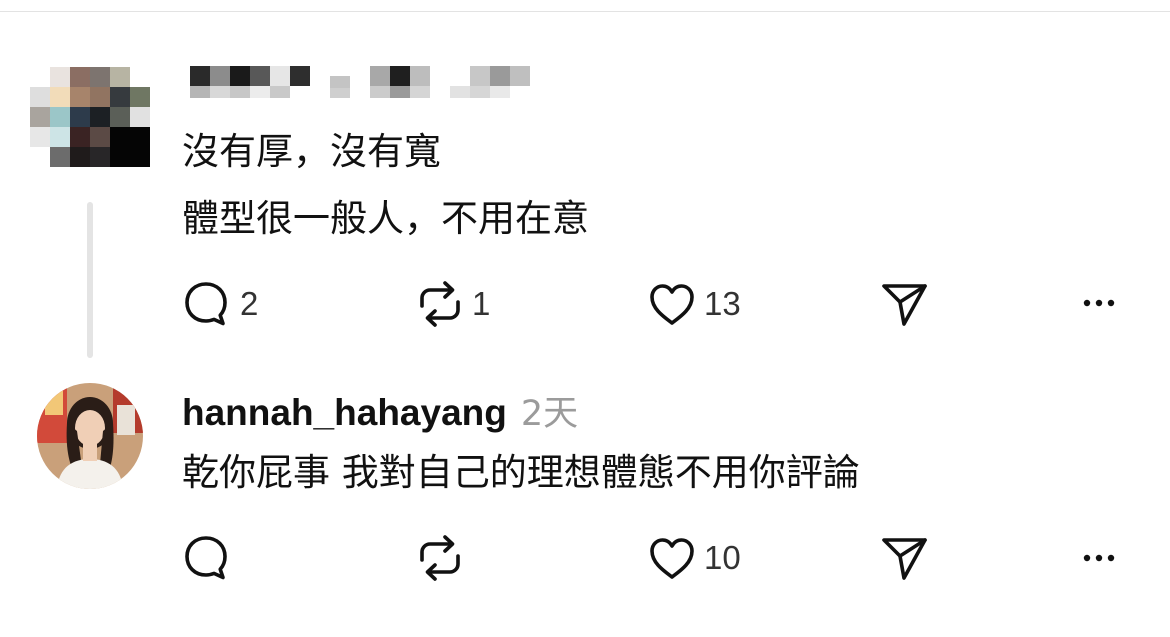  Describe the element at coordinates (481, 303) in the screenshot. I see `repost-count: 1` at that location.